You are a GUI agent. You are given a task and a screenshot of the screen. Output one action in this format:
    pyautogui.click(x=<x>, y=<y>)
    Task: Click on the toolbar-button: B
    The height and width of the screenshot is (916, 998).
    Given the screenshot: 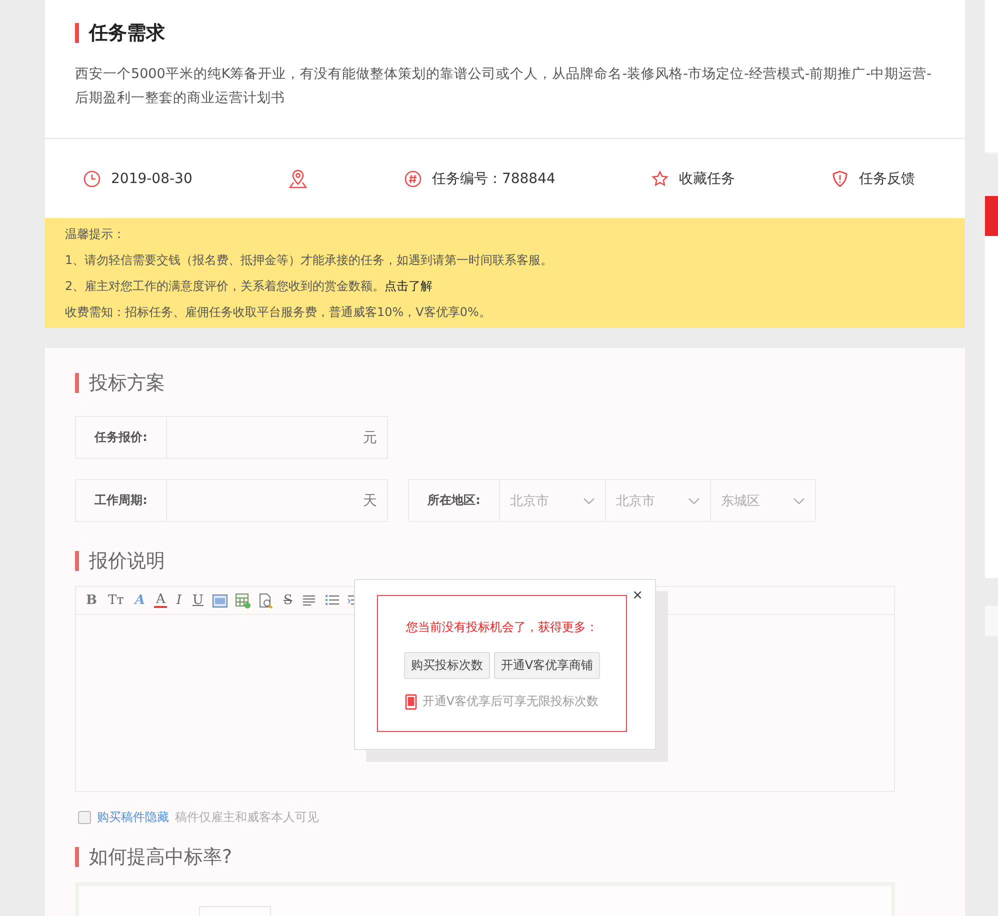 What is the action you would take?
    pyautogui.click(x=91, y=600)
    